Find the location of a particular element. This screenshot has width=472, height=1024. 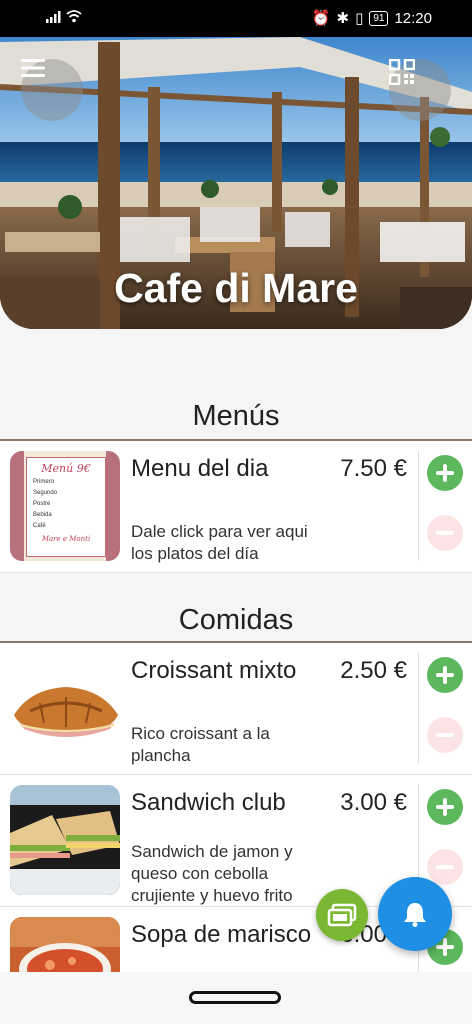

wifi-icon is located at coordinates (74, 16).